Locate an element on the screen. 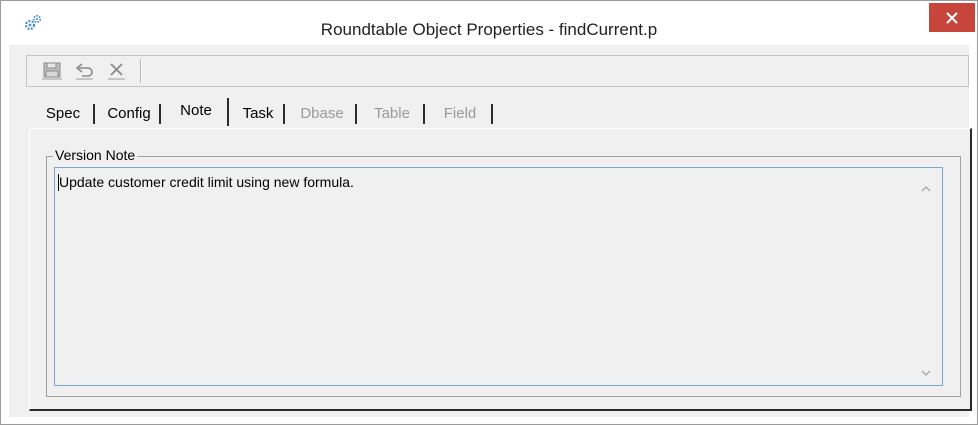 The image size is (978, 425). tab-table: Table is located at coordinates (392, 114).